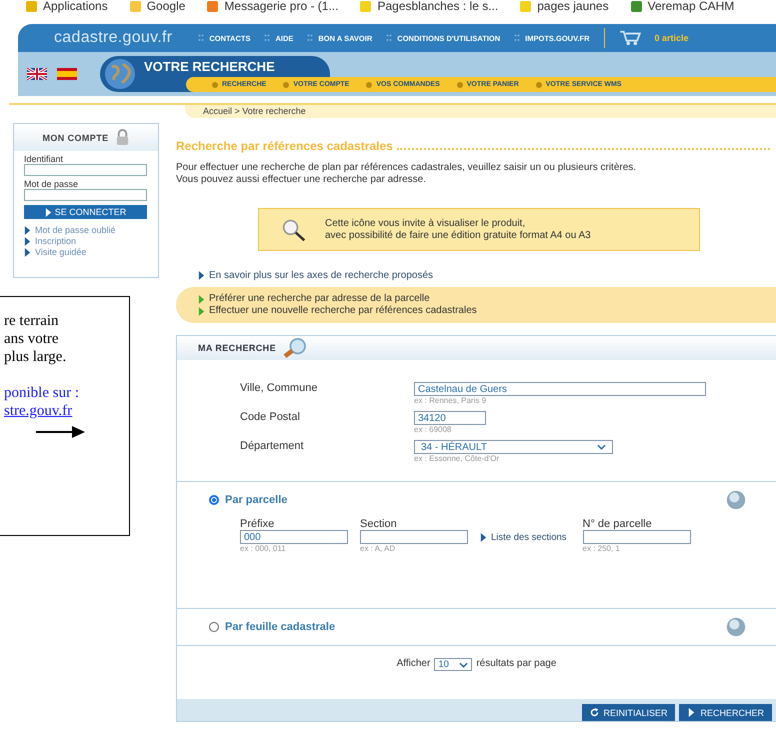 This screenshot has width=776, height=733. What do you see at coordinates (258, 524) in the screenshot?
I see `field-label: Préfixe` at bounding box center [258, 524].